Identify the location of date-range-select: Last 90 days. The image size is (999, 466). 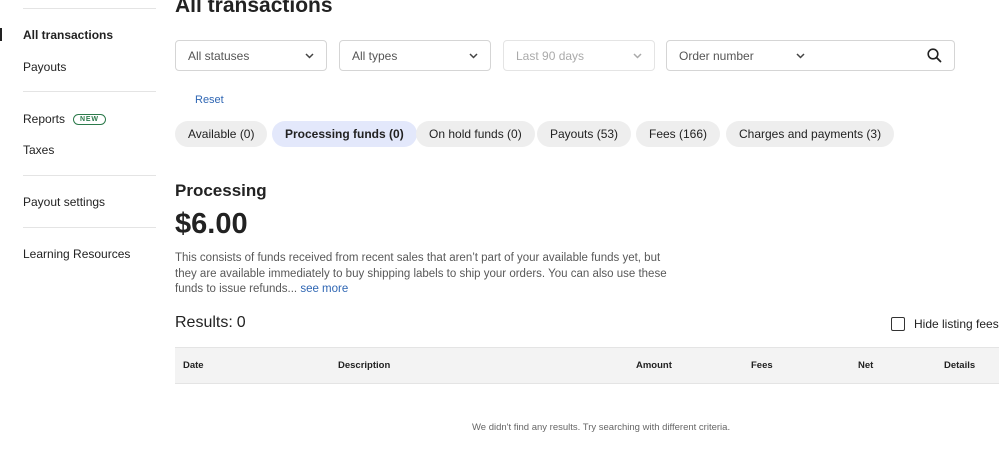
(579, 55).